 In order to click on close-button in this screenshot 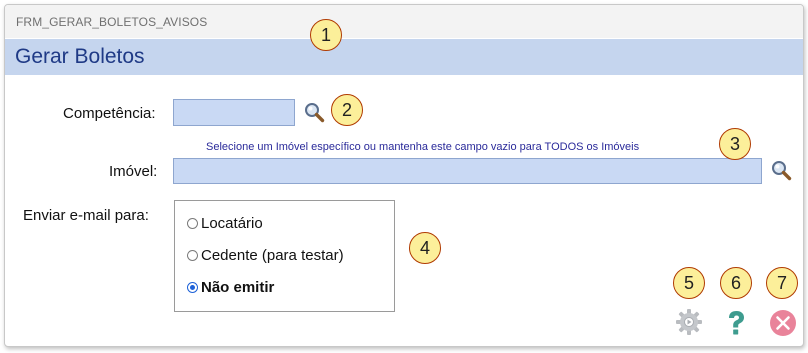, I will do `click(783, 323)`.